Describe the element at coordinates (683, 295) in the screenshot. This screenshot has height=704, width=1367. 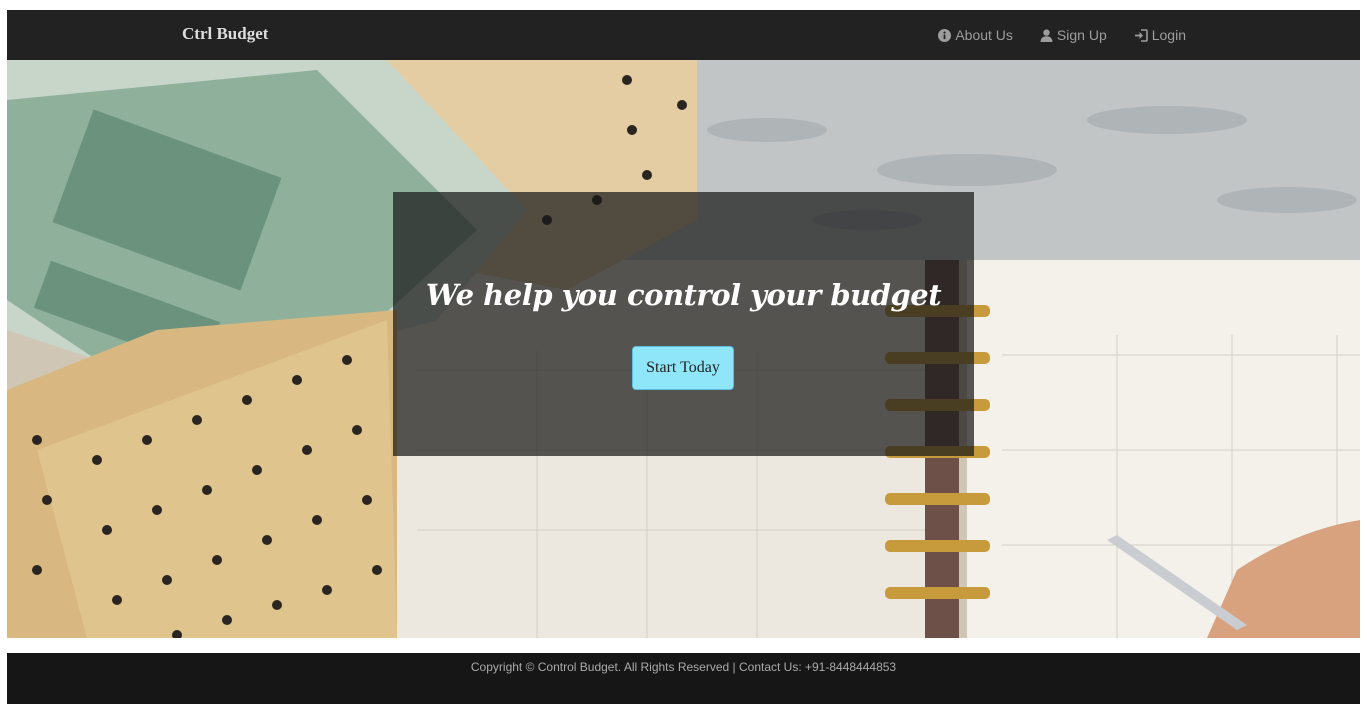
I see `hero-tagline: We help you control your budget` at that location.